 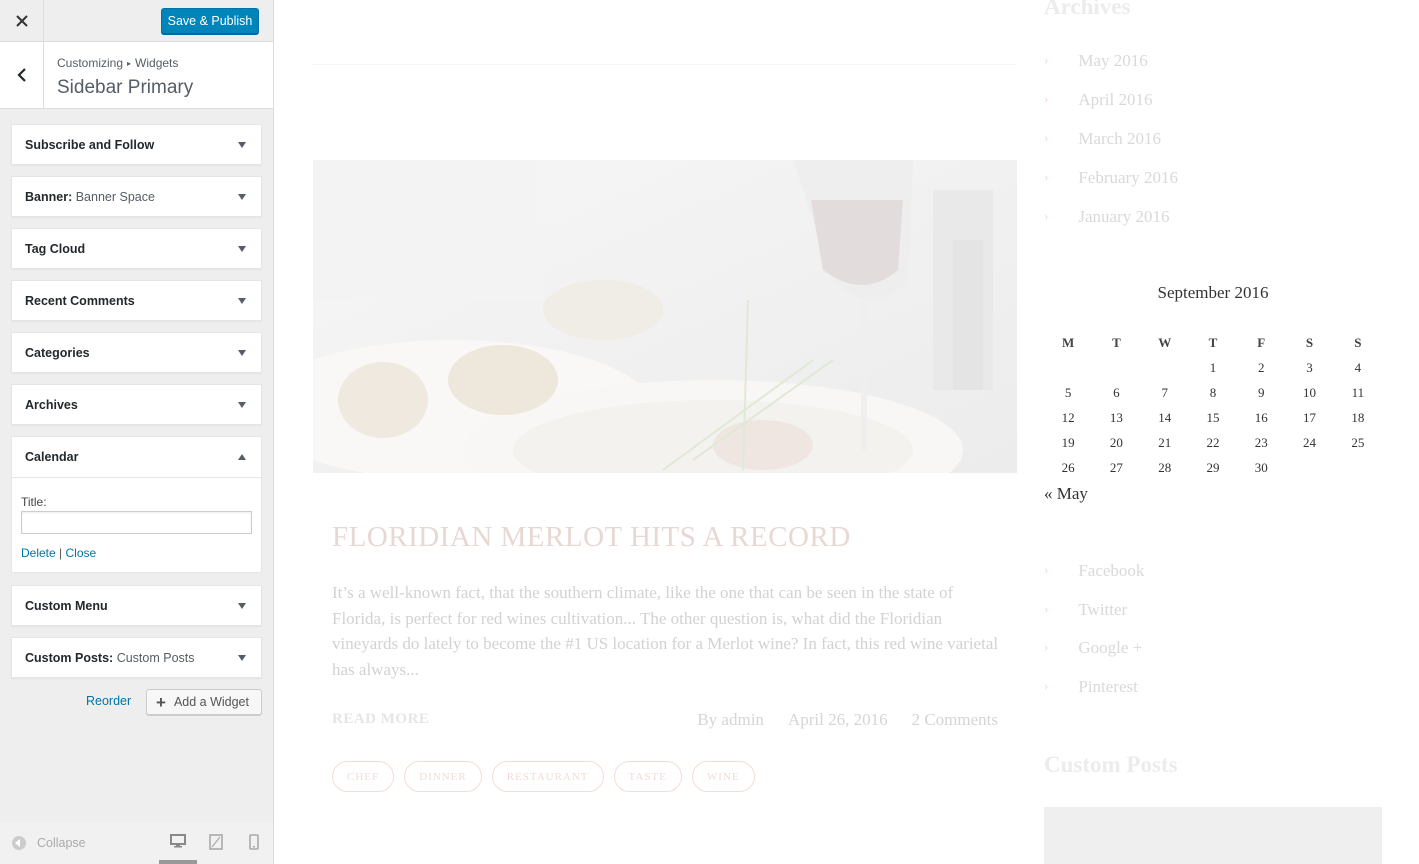 What do you see at coordinates (1358, 342) in the screenshot?
I see `weekday: S` at bounding box center [1358, 342].